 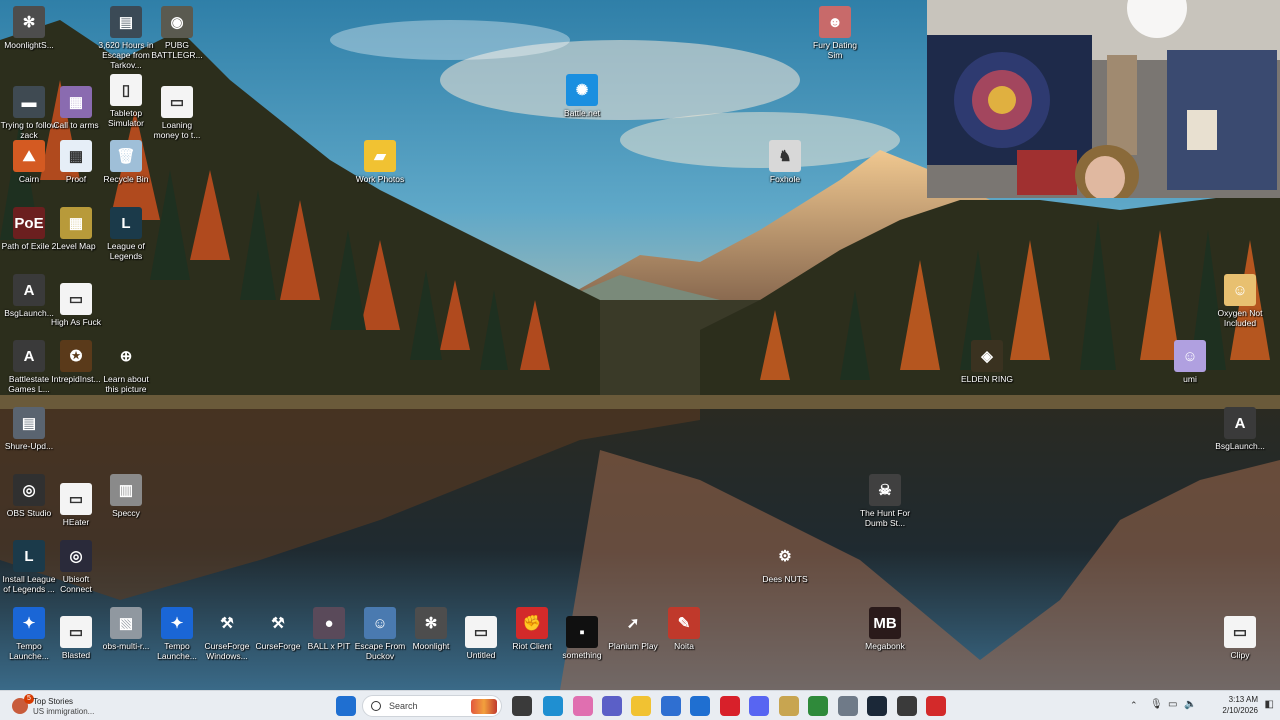 I want to click on app-icon: ▦, so click(x=76, y=223).